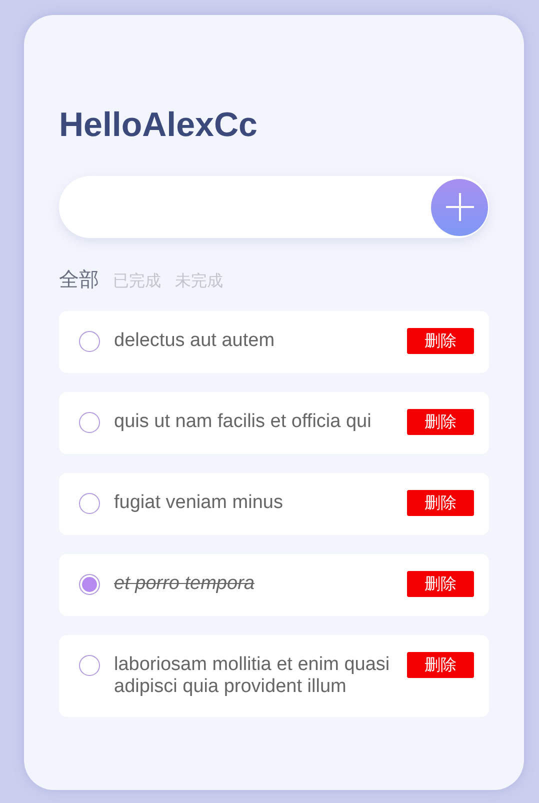 Image resolution: width=539 pixels, height=803 pixels. What do you see at coordinates (158, 125) in the screenshot?
I see `app-title: HelloAlexCc` at bounding box center [158, 125].